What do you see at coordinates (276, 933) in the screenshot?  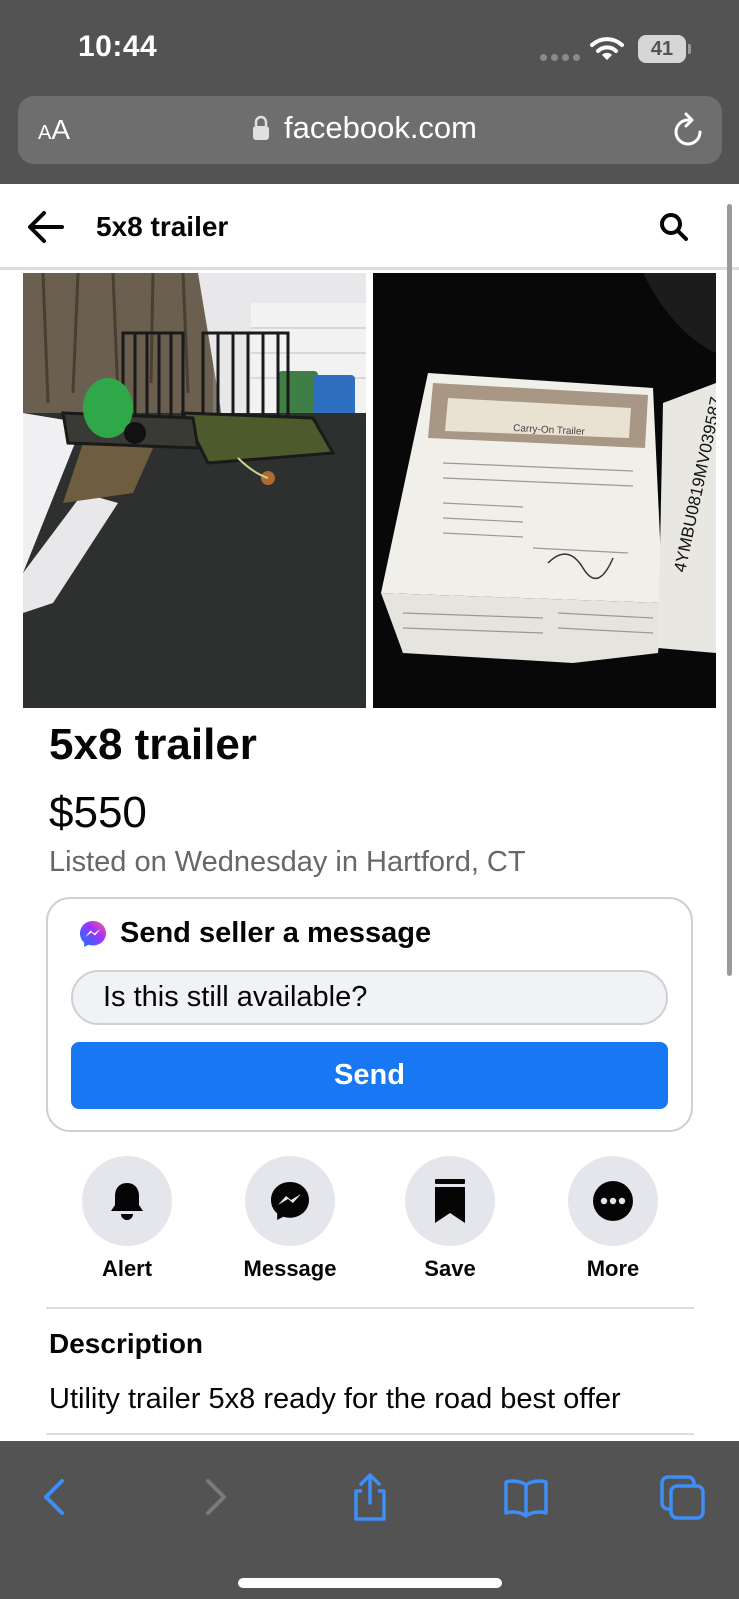 I see `message-card-title: Send seller a message` at bounding box center [276, 933].